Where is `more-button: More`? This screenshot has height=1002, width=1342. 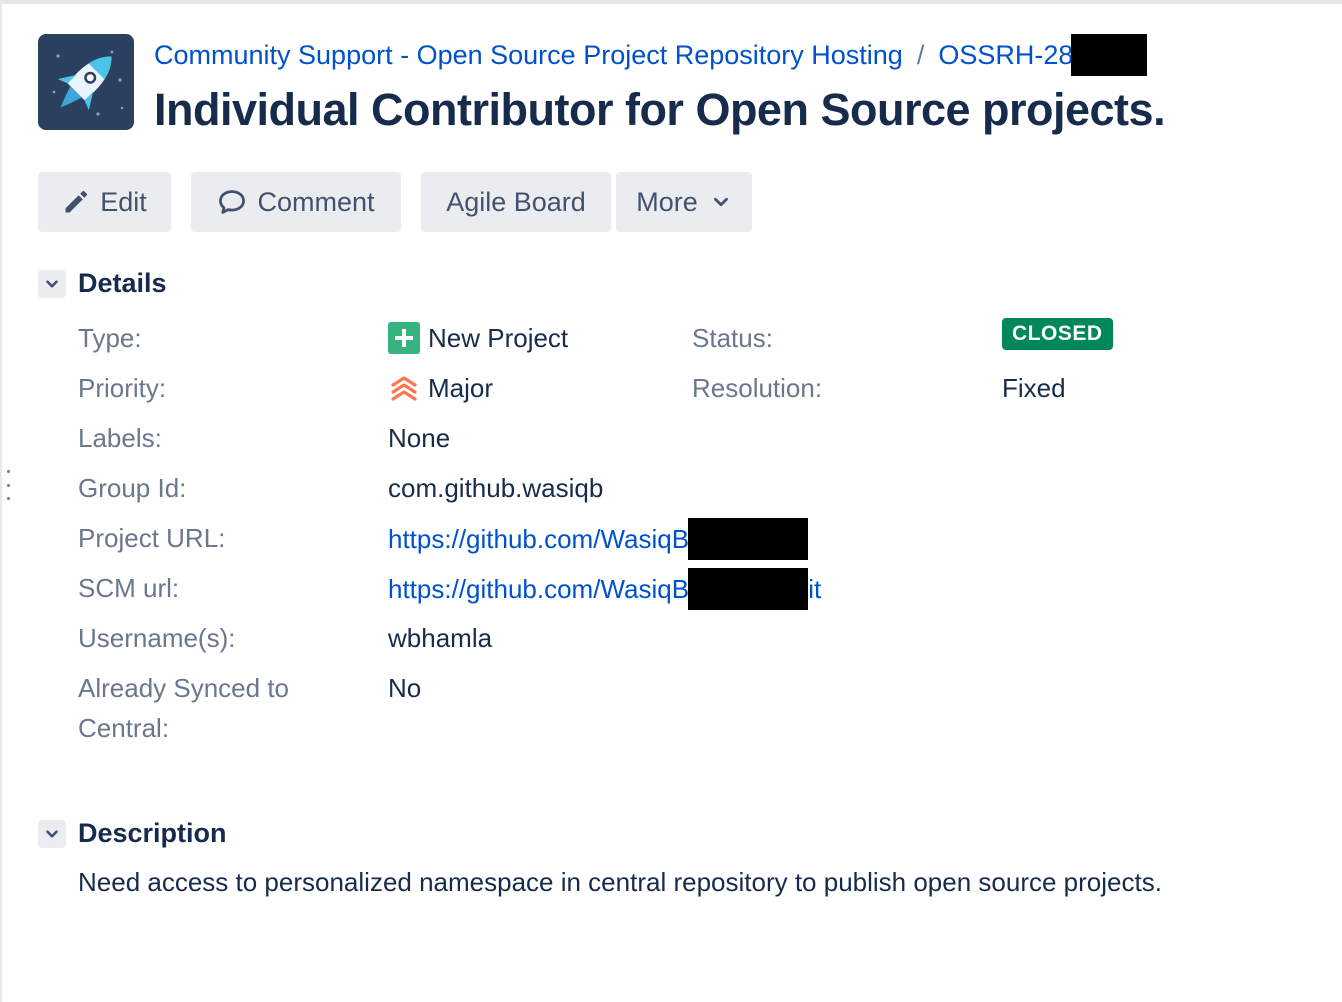 more-button: More is located at coordinates (684, 202).